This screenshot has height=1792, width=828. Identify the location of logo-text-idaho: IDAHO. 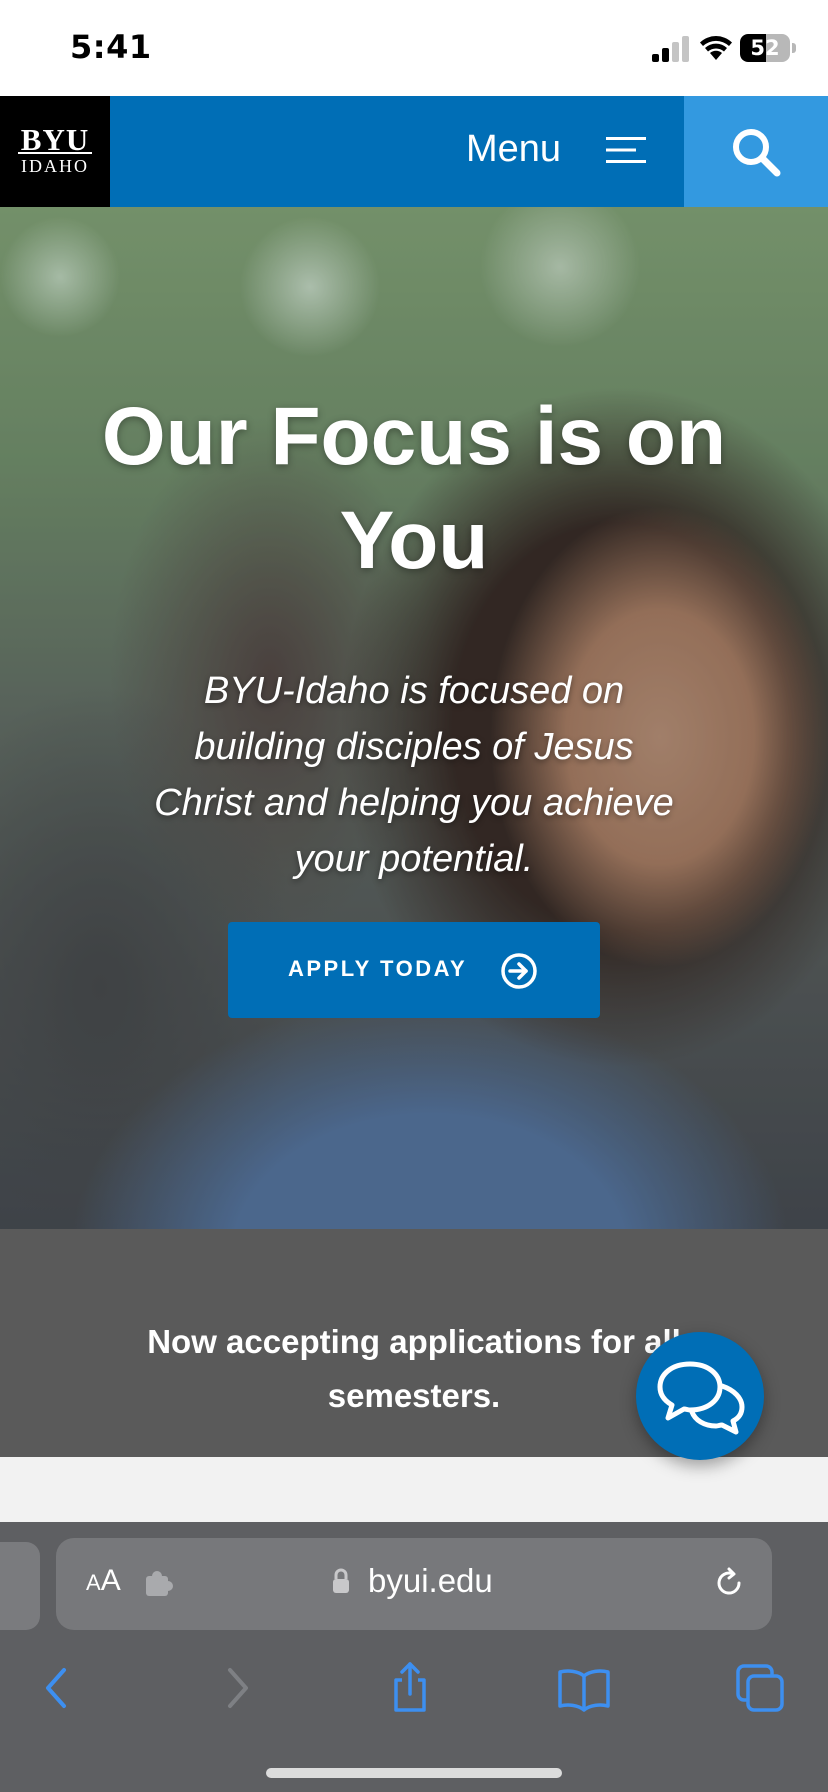
(55, 166).